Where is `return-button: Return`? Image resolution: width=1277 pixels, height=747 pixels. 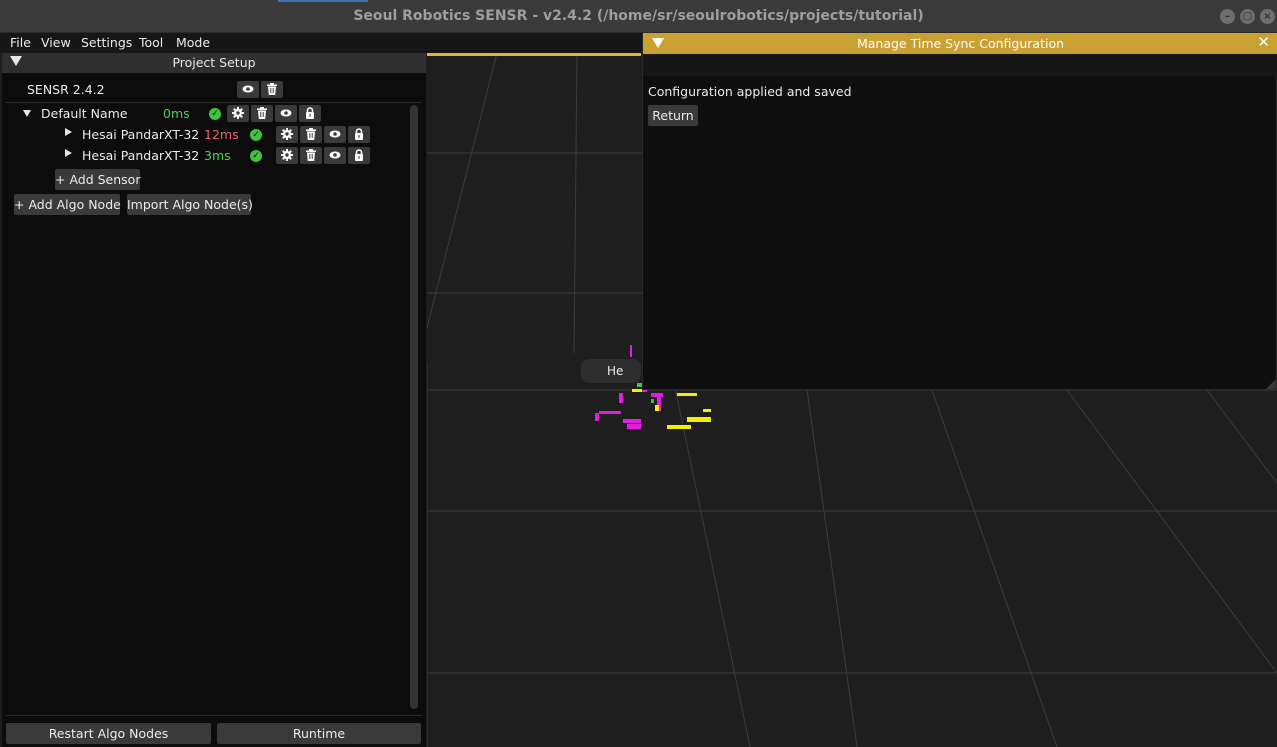
return-button: Return is located at coordinates (673, 115).